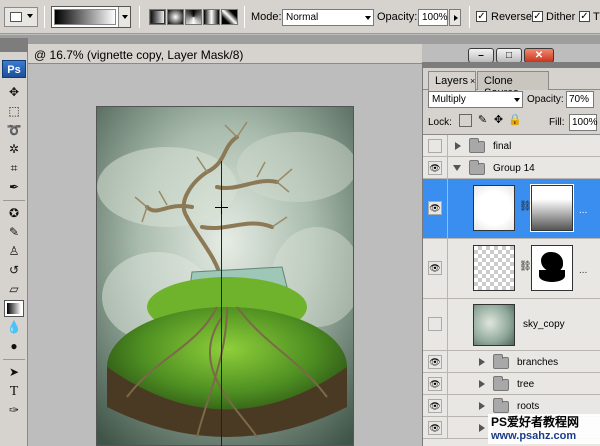 Image resolution: width=600 pixels, height=446 pixels. I want to click on workspace-strip, so click(300, 39).